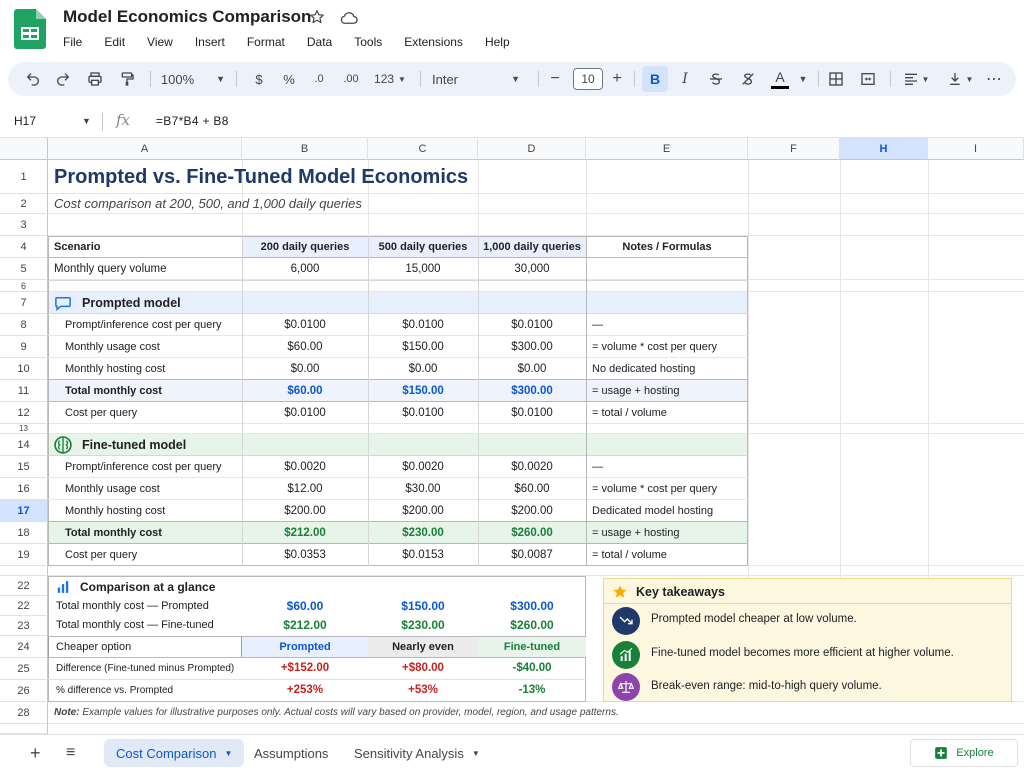 The height and width of the screenshot is (768, 1024). Describe the element at coordinates (112, 347) in the screenshot. I see `prompted-row-label: Monthly usage cost` at that location.